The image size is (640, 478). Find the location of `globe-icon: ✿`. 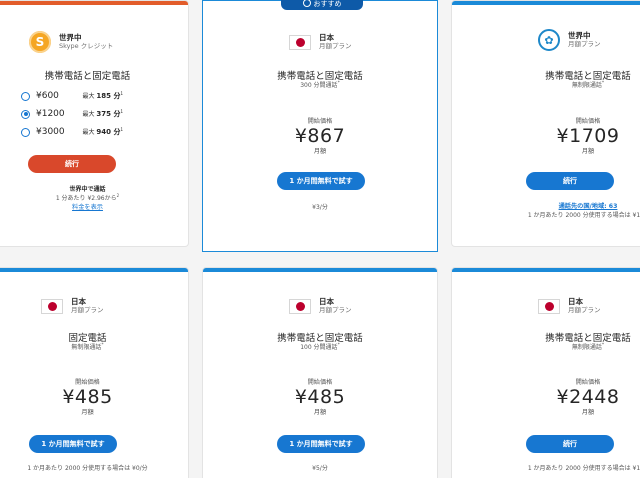

globe-icon: ✿ is located at coordinates (549, 40).